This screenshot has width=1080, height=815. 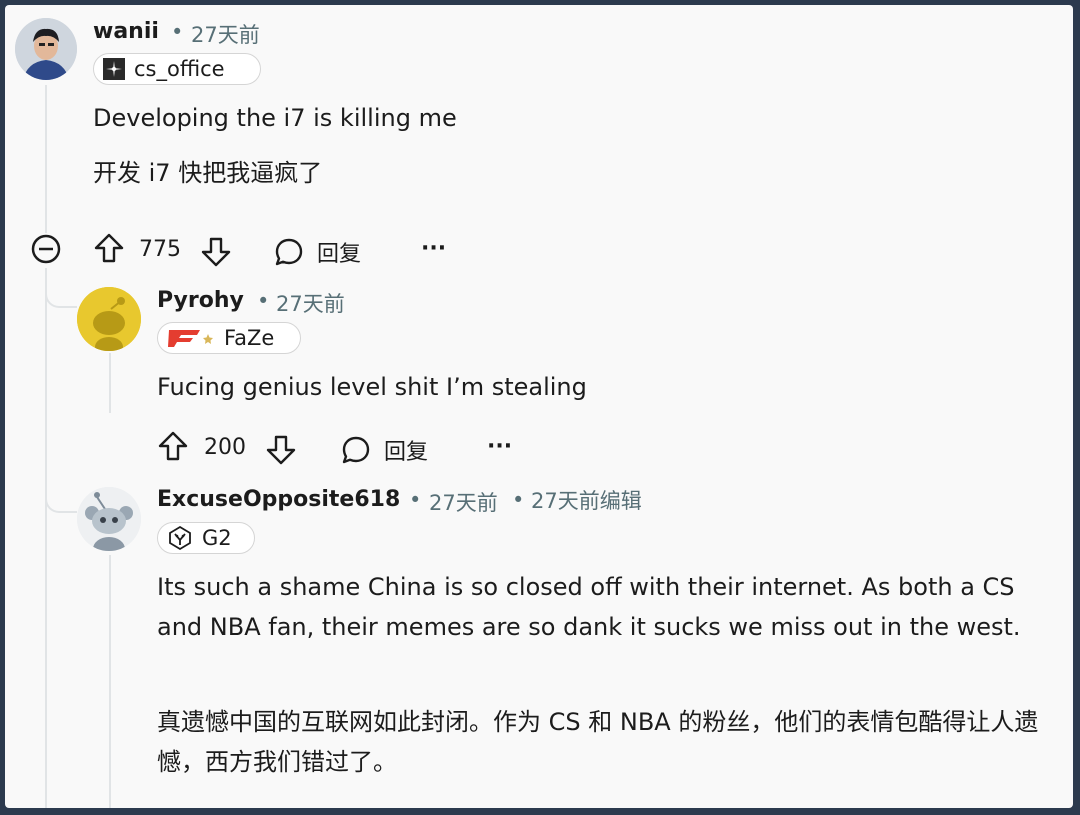 I want to click on flair-label: G2, so click(x=217, y=538).